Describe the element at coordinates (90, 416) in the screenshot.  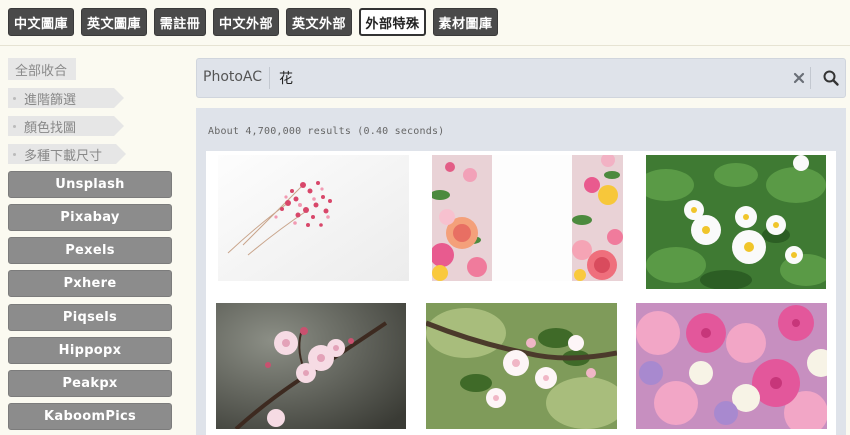
I see `source-kaboompics-button: KaboomPics` at that location.